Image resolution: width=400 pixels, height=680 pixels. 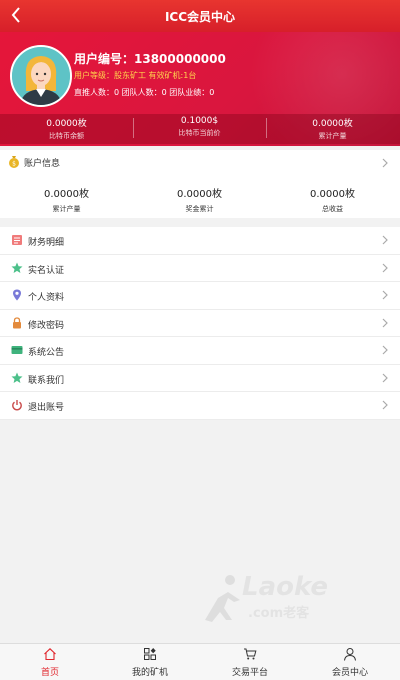 I want to click on tab-my-miners: 我的矿机, so click(x=150, y=662).